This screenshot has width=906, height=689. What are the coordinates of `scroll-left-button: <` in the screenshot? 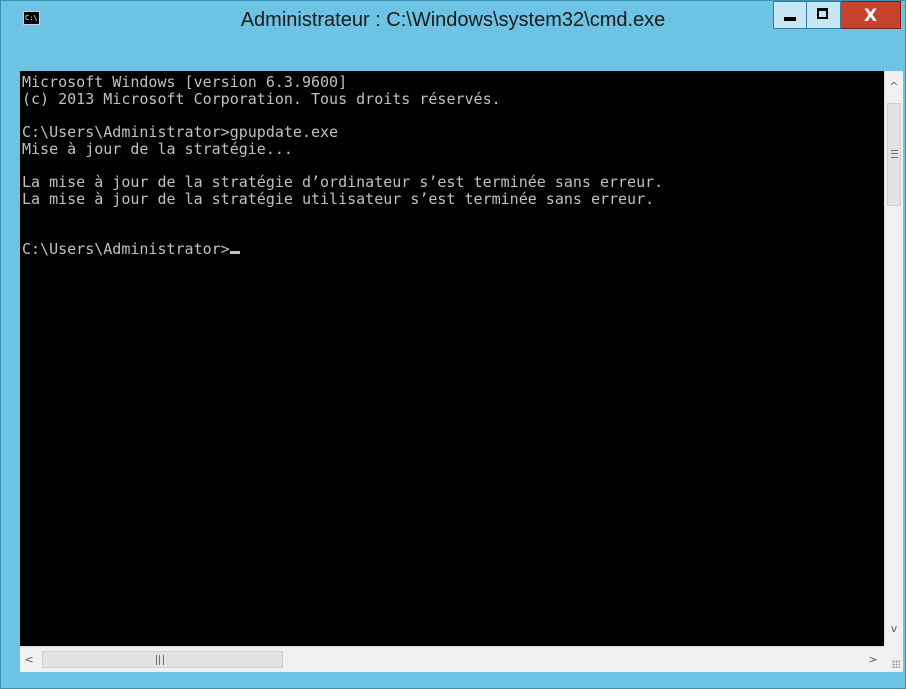 It's located at (29, 660).